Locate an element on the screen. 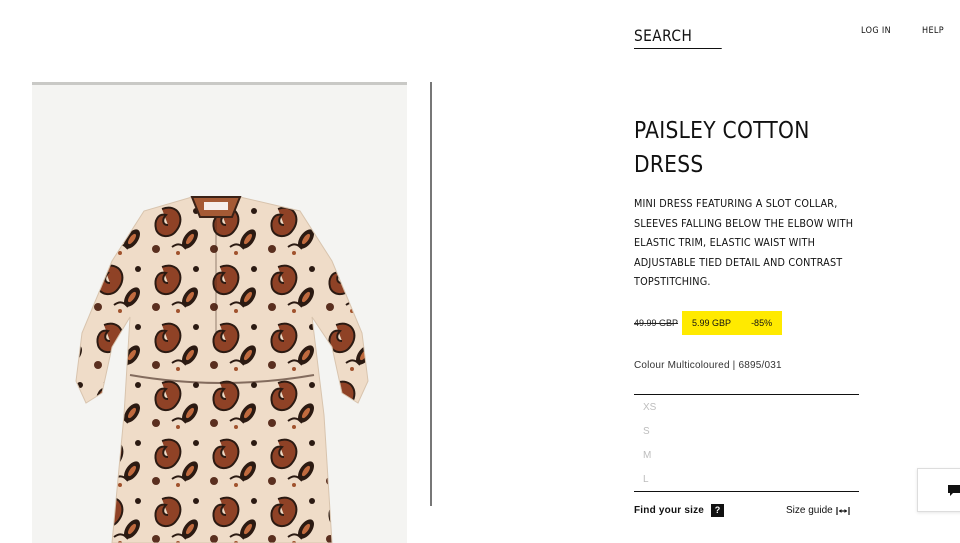  sale-price-tag: 5.99 GBP -85% is located at coordinates (732, 323).